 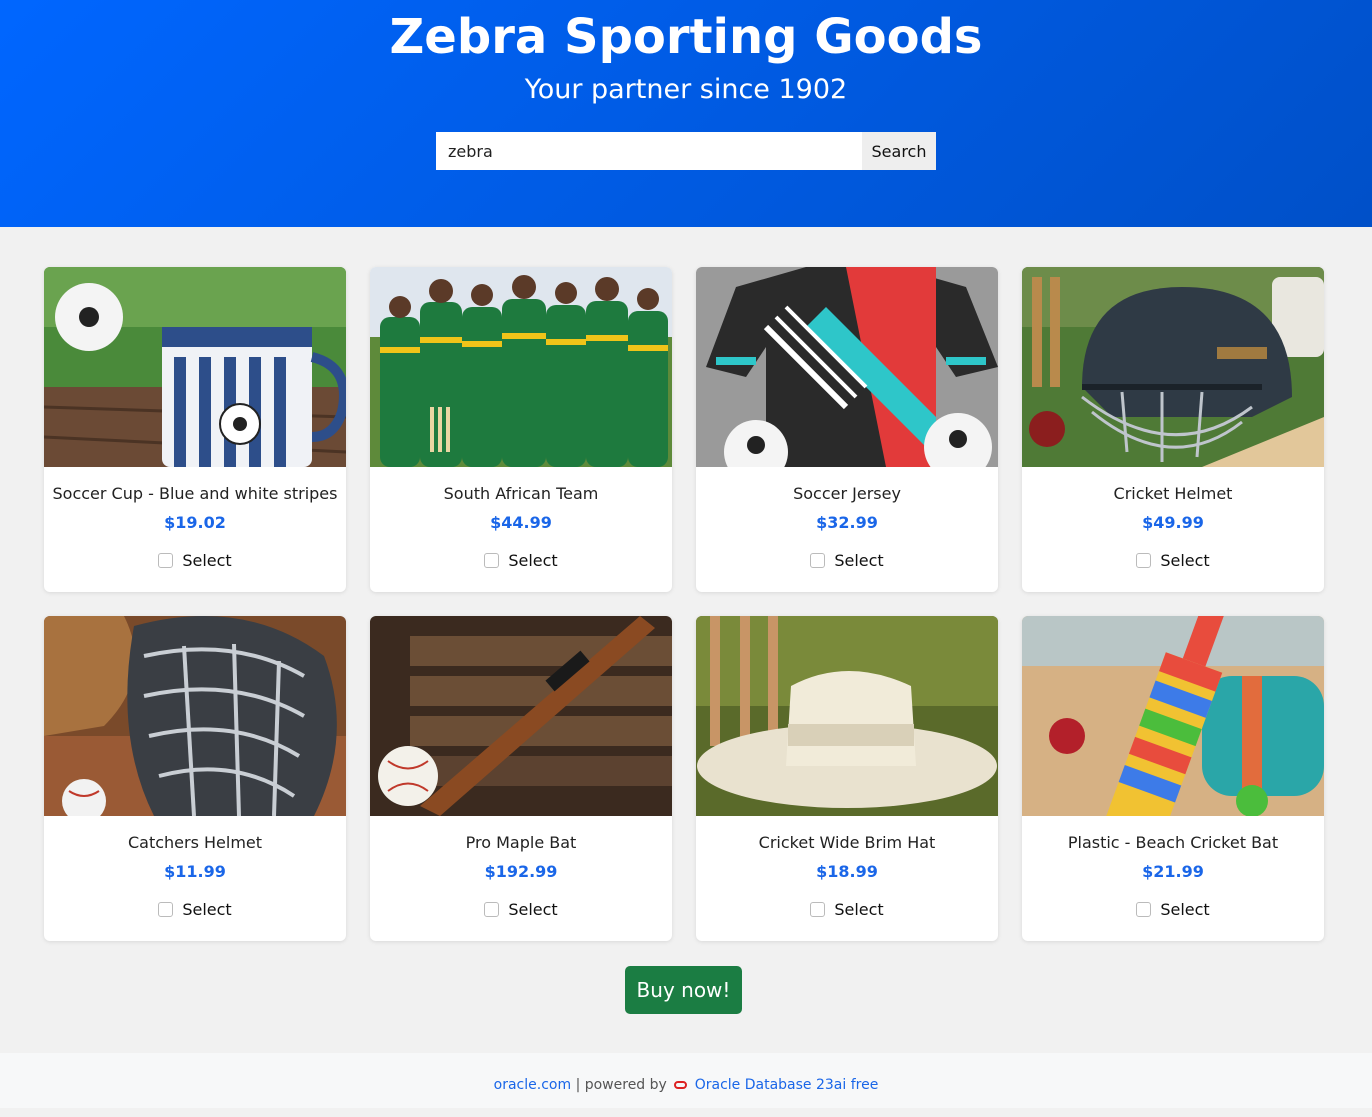 What do you see at coordinates (521, 716) in the screenshot?
I see `bat-image` at bounding box center [521, 716].